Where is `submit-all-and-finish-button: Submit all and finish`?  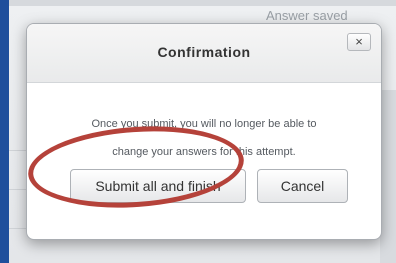
submit-all-and-finish-button: Submit all and finish is located at coordinates (158, 186).